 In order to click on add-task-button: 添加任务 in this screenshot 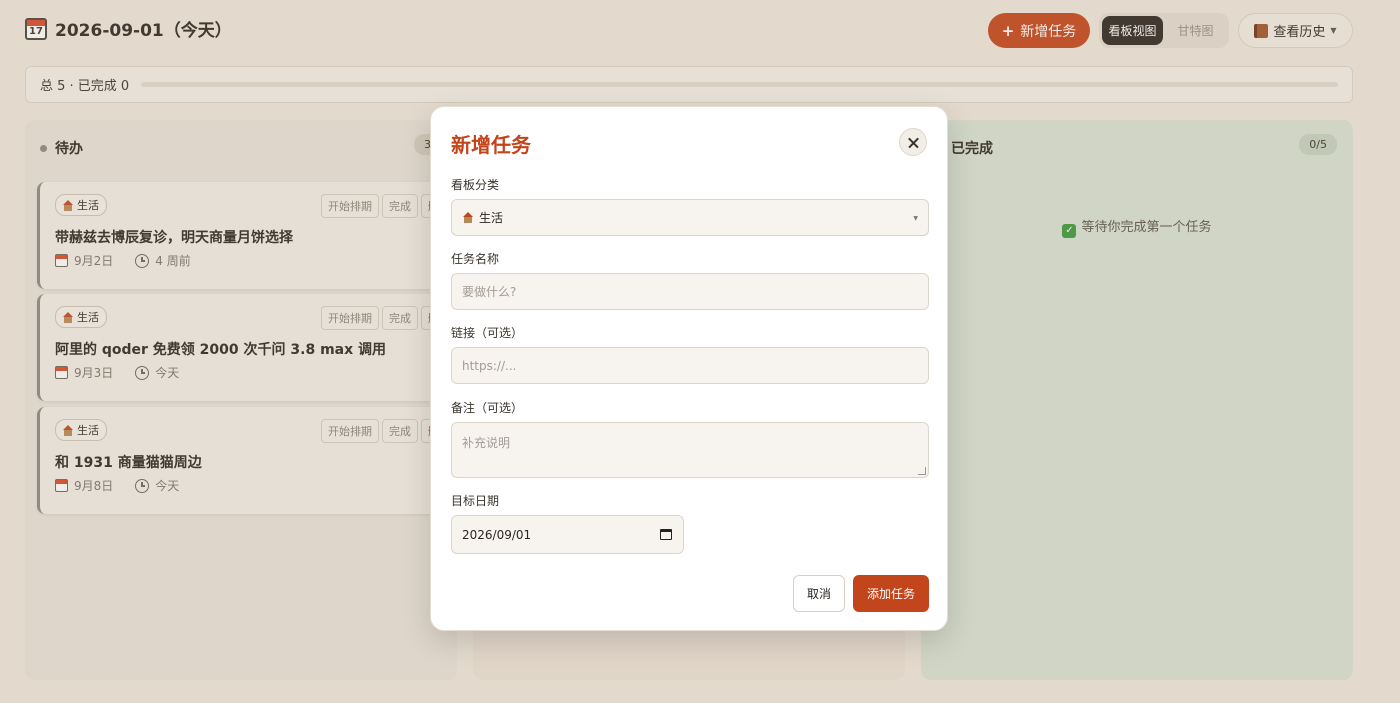, I will do `click(891, 593)`.